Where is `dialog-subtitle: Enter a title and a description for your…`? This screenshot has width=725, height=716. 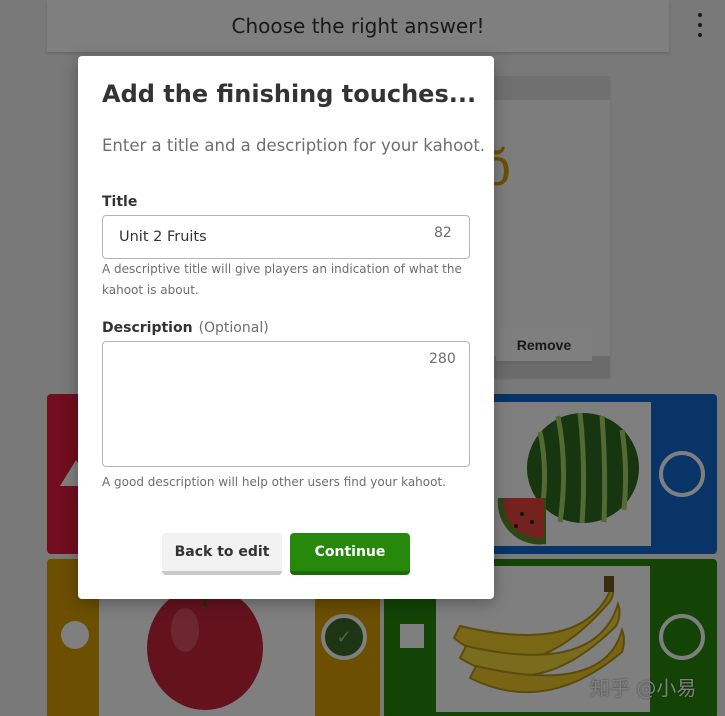
dialog-subtitle: Enter a title and a description for your… is located at coordinates (294, 145).